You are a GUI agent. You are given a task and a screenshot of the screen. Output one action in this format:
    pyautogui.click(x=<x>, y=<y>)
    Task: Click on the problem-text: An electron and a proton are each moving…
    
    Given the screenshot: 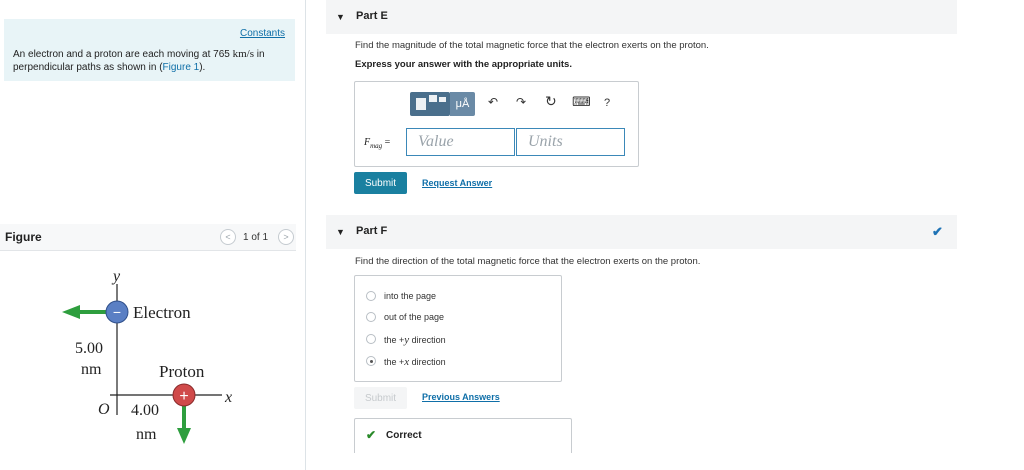 What is the action you would take?
    pyautogui.click(x=150, y=61)
    